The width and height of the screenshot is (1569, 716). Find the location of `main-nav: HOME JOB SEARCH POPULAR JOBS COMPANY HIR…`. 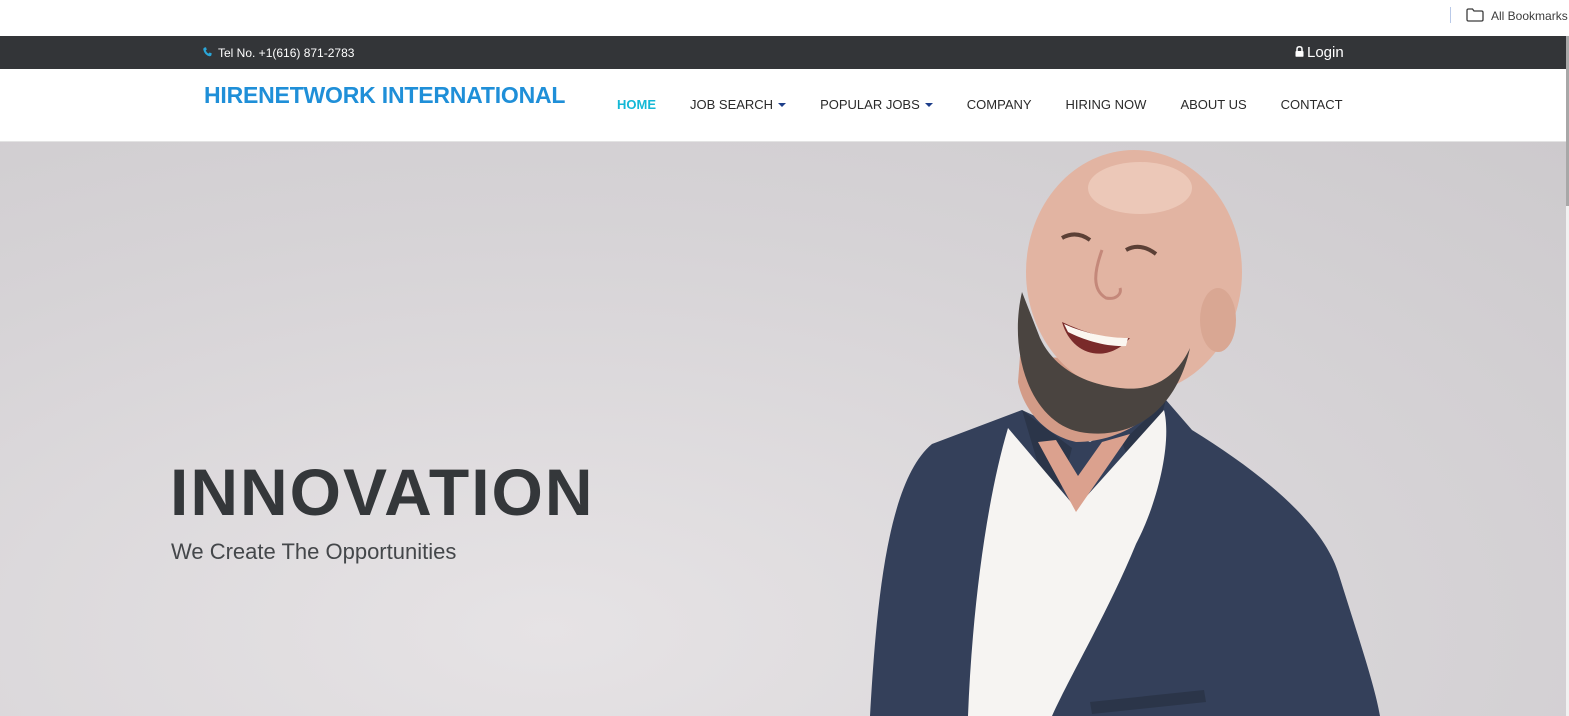

main-nav: HOME JOB SEARCH POPULAR JOBS COMPANY HIR… is located at coordinates (997, 104).